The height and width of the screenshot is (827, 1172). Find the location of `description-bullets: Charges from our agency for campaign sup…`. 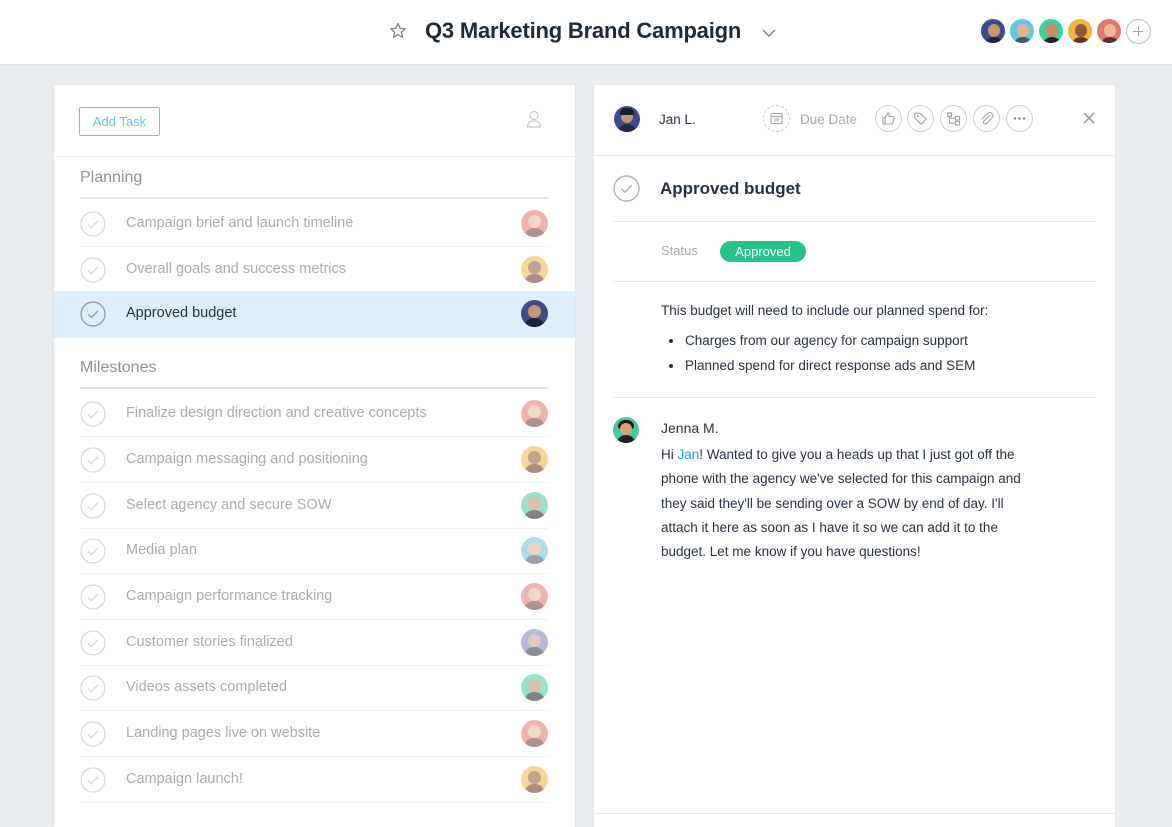

description-bullets: Charges from our agency for campaign sup… is located at coordinates (821, 356).